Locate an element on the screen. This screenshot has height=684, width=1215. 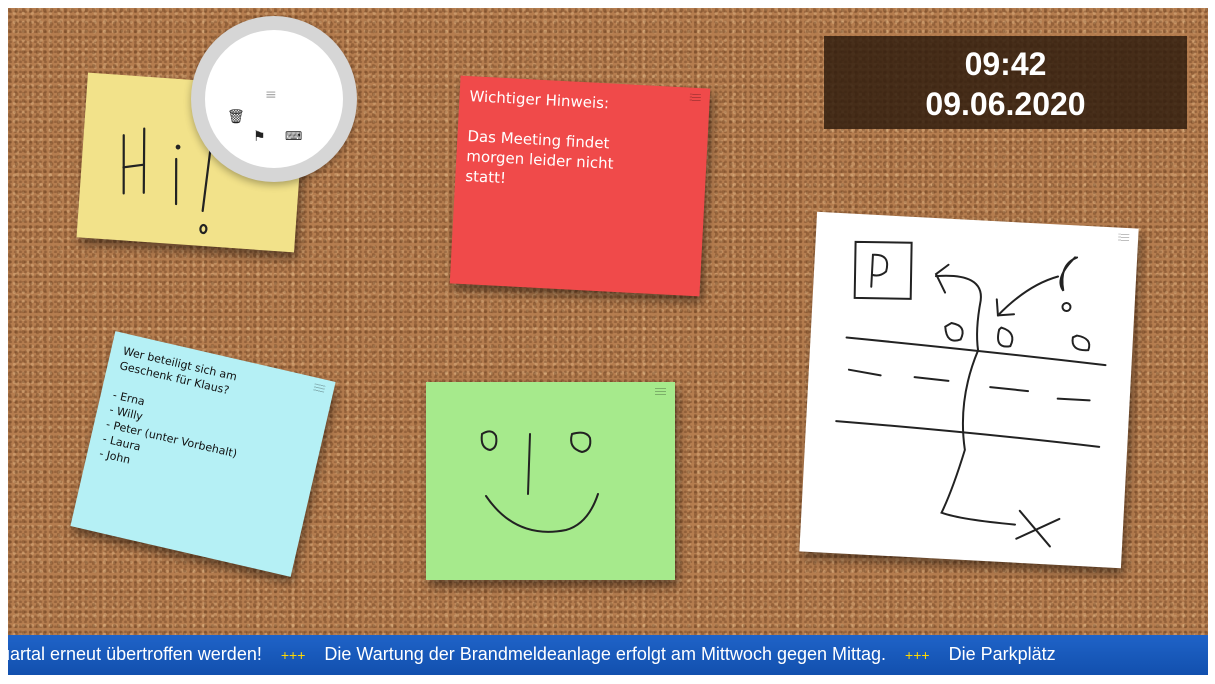
clock-date: 09.06.2020 is located at coordinates (1005, 104).